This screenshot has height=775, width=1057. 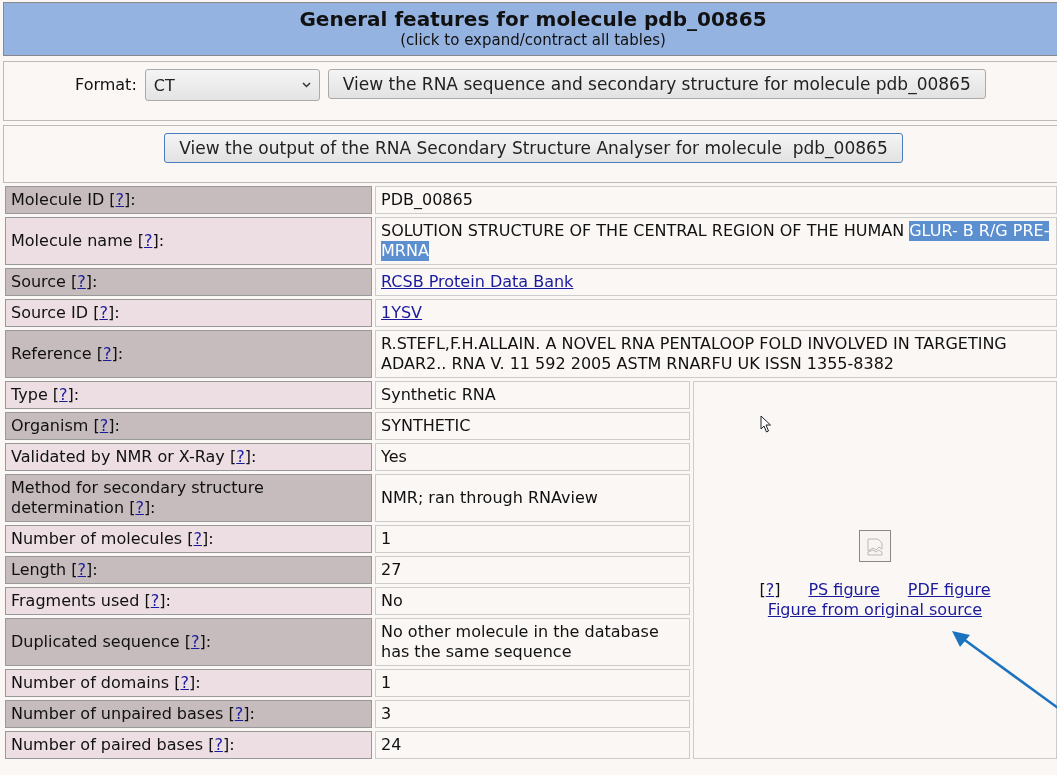 What do you see at coordinates (533, 19) in the screenshot?
I see `page-title: General features for molecule pdb_00865` at bounding box center [533, 19].